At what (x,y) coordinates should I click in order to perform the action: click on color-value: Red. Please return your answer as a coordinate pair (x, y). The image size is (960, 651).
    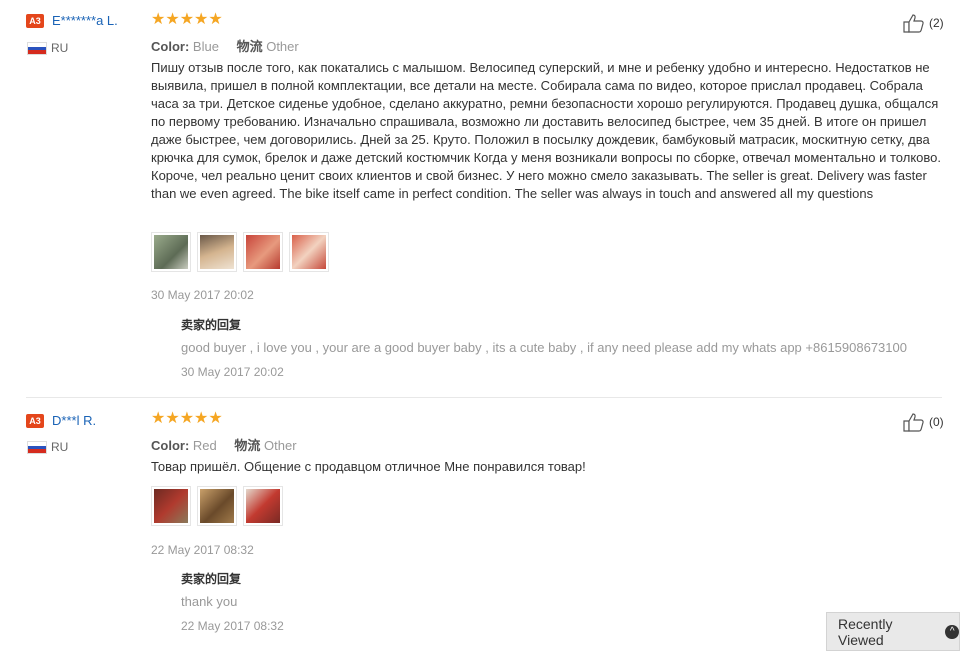
    Looking at the image, I should click on (204, 445).